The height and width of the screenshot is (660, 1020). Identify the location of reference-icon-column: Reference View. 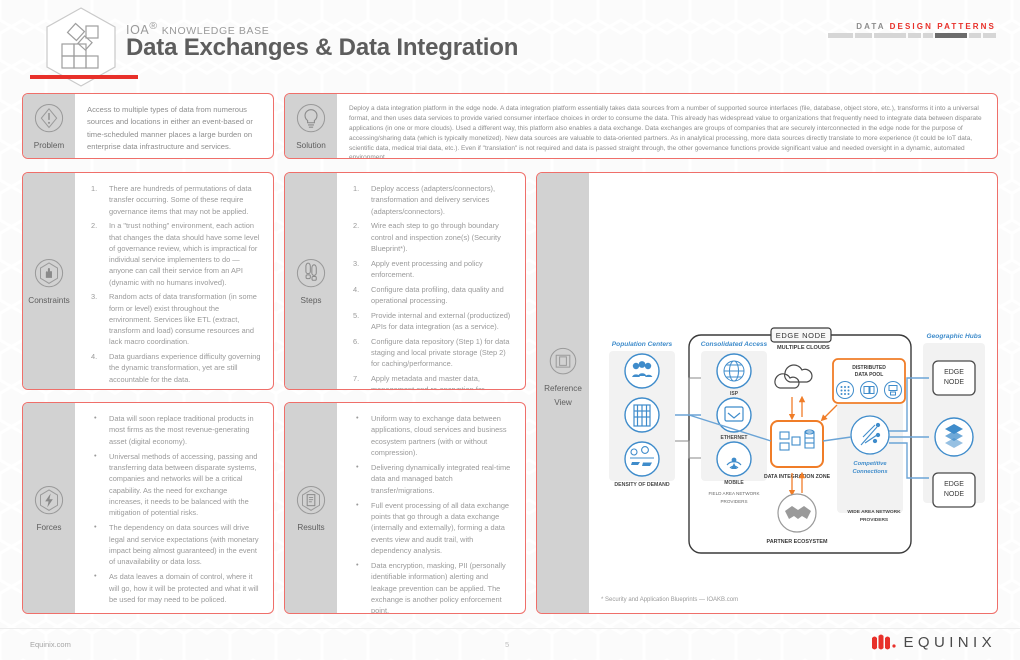
(563, 393).